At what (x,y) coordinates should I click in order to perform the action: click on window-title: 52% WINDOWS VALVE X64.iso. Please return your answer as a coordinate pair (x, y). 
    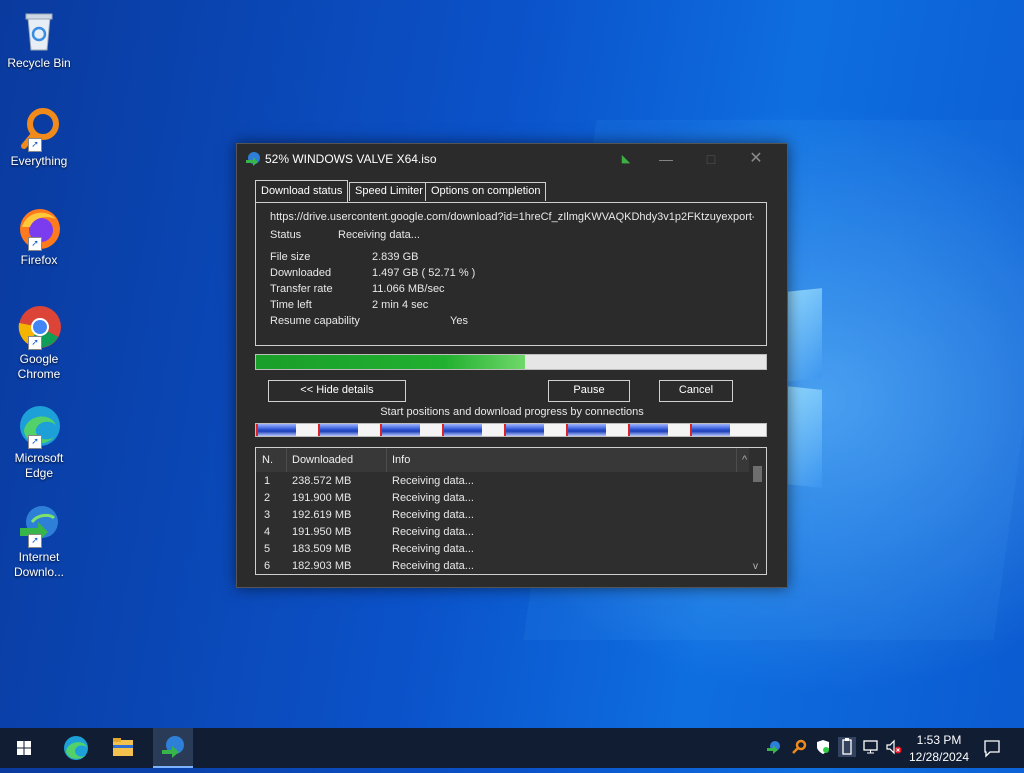
    Looking at the image, I should click on (351, 159).